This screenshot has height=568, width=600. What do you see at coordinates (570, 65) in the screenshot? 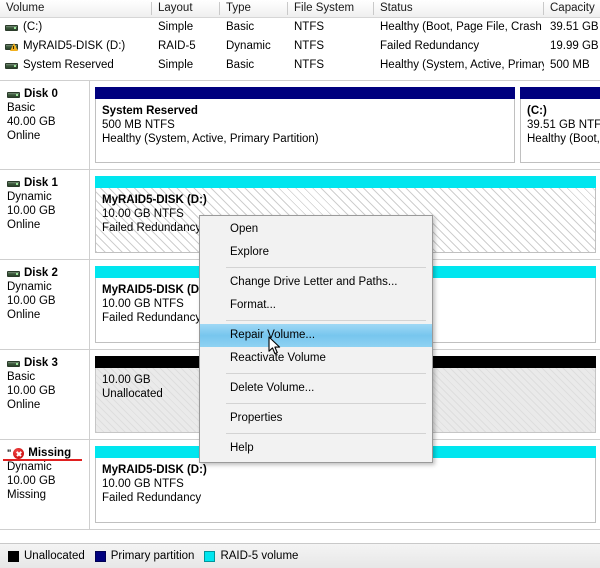
I see `volume-cell-capacity: 500 MB` at bounding box center [570, 65].